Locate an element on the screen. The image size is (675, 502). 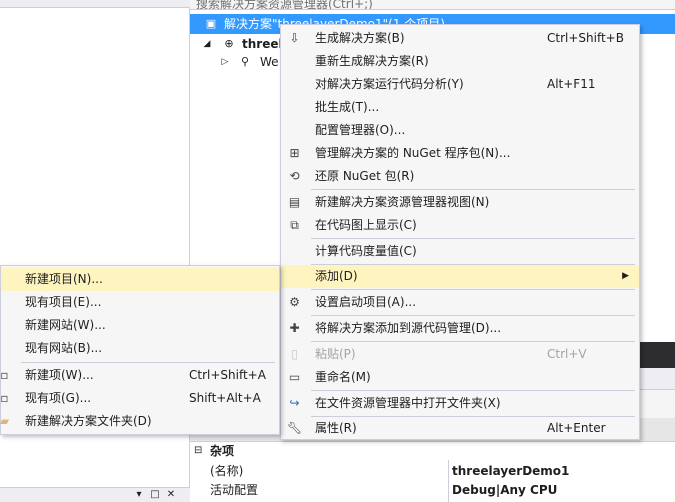
collapse-arrow-icon: ▷ is located at coordinates (225, 62).